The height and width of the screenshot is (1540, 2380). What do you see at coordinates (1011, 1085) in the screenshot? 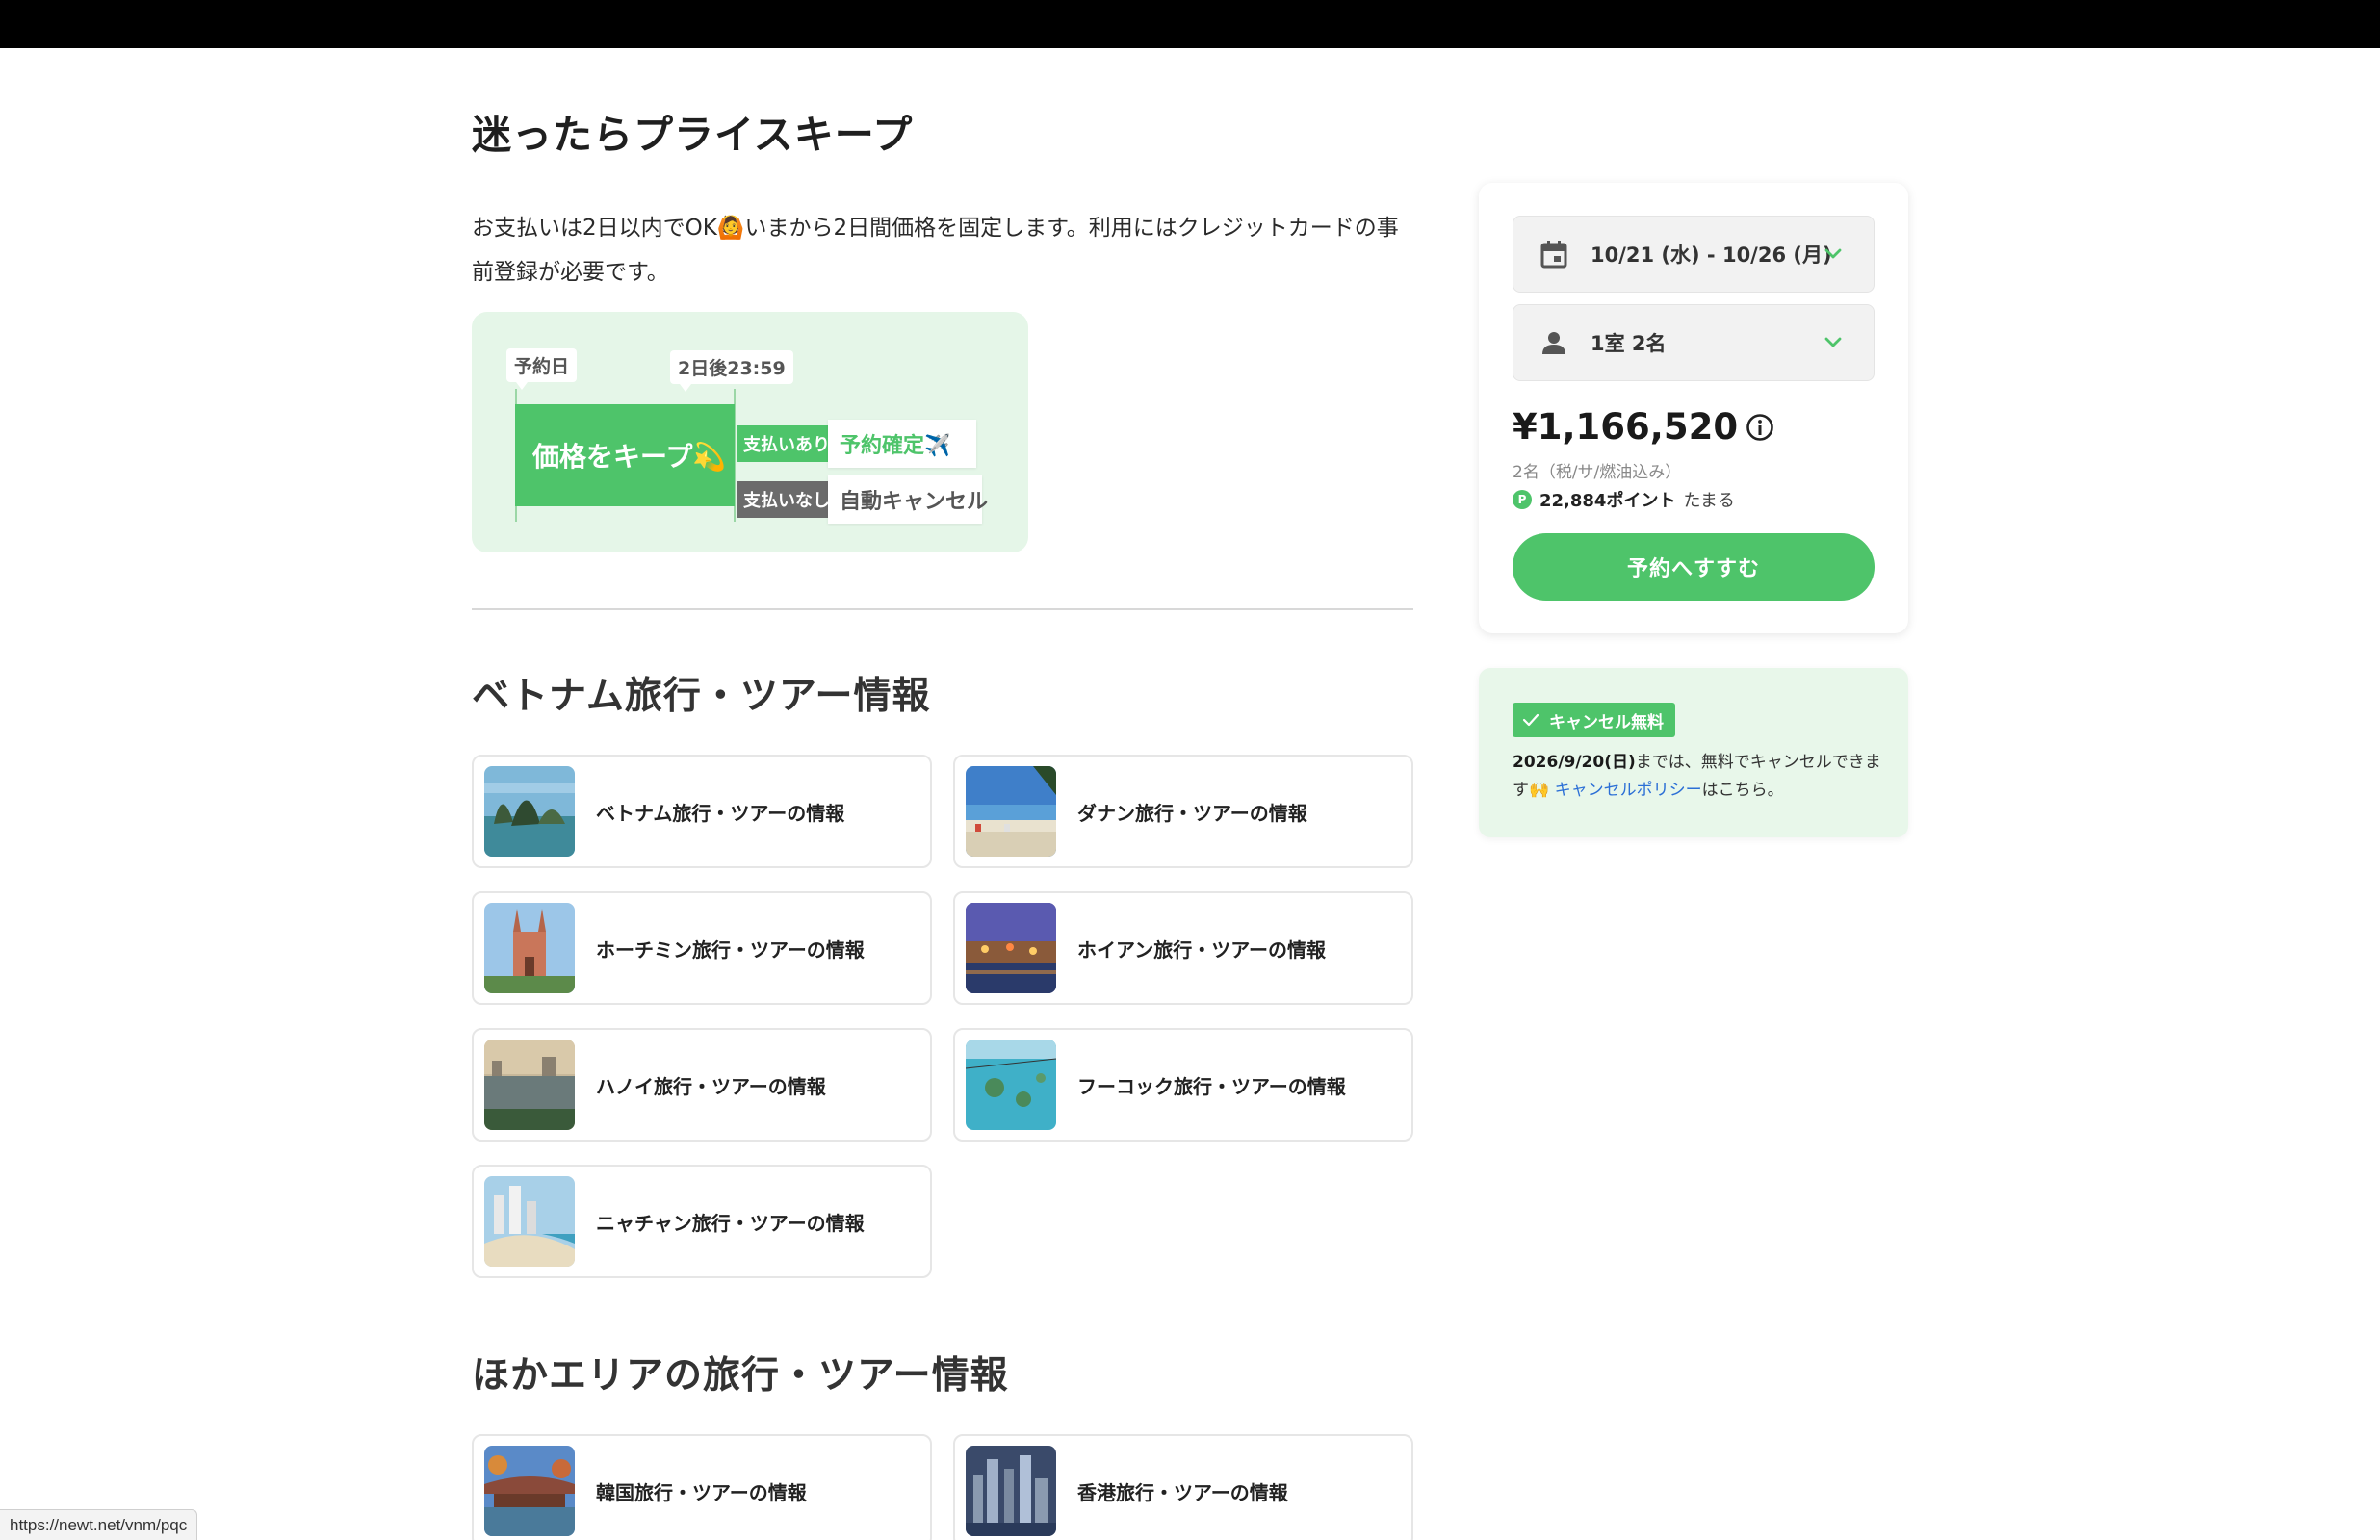
I see `phuquoc-thumbnail` at bounding box center [1011, 1085].